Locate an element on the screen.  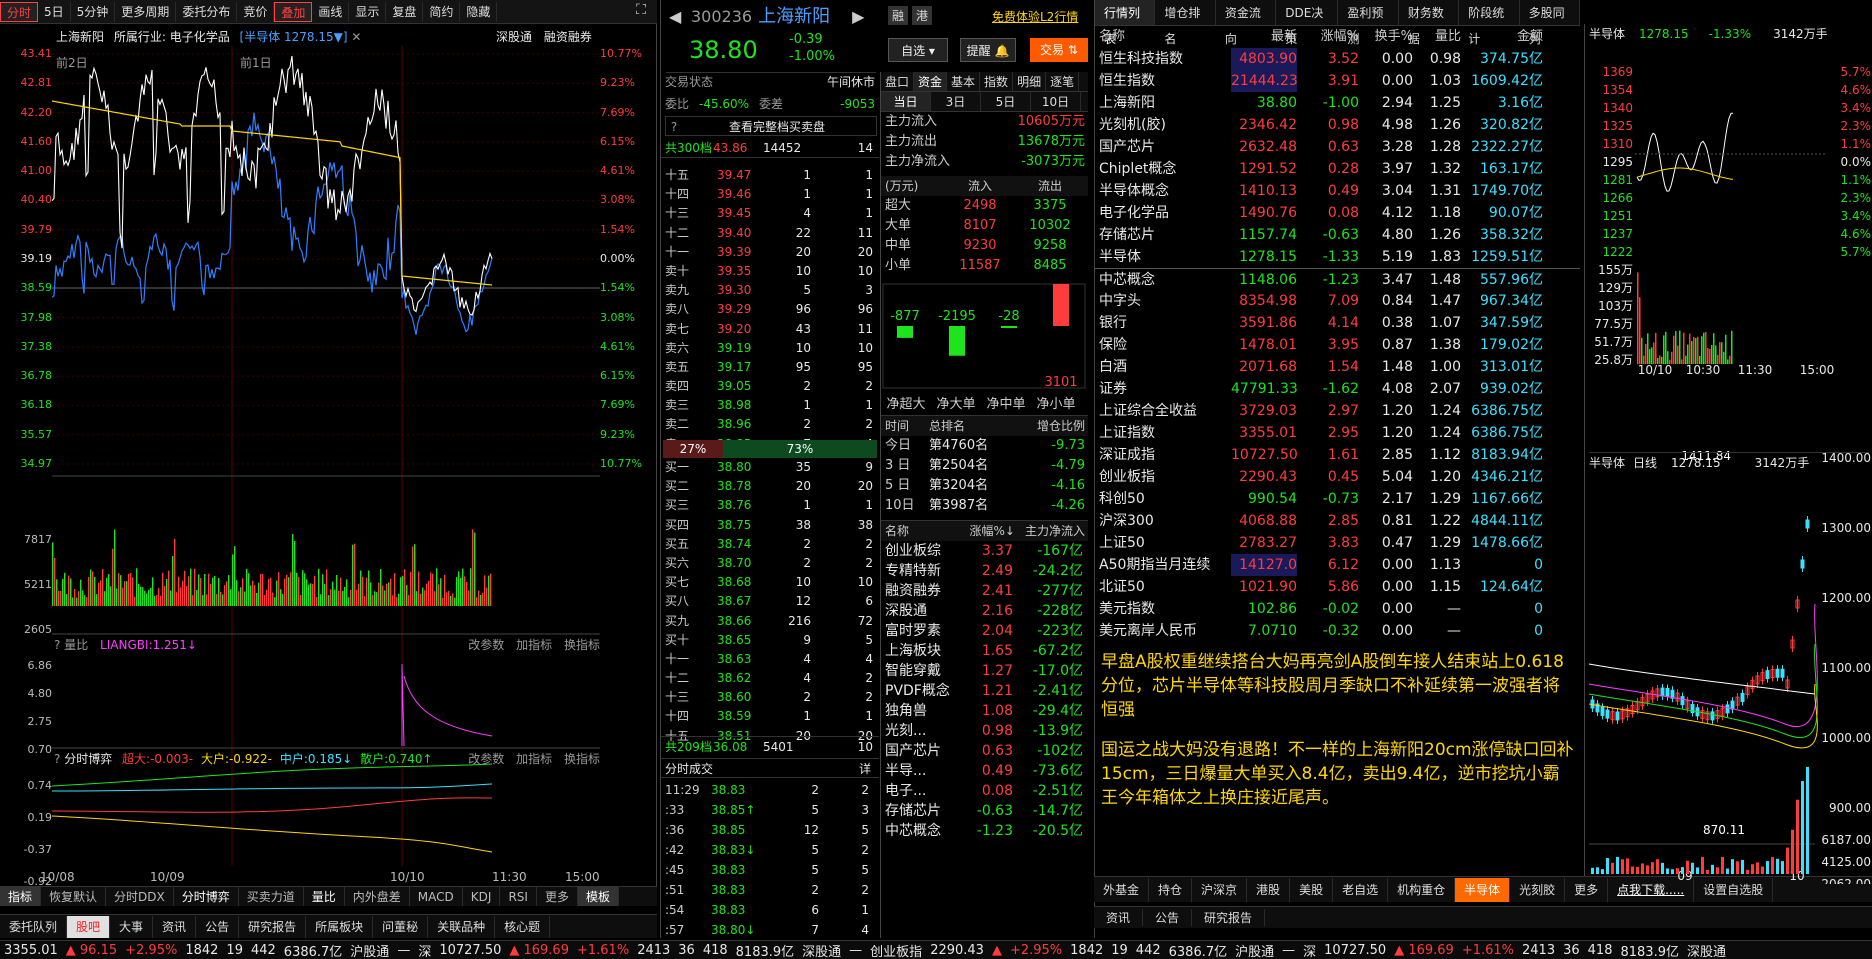
indicator-tab-0: 指标 is located at coordinates (21, 896).